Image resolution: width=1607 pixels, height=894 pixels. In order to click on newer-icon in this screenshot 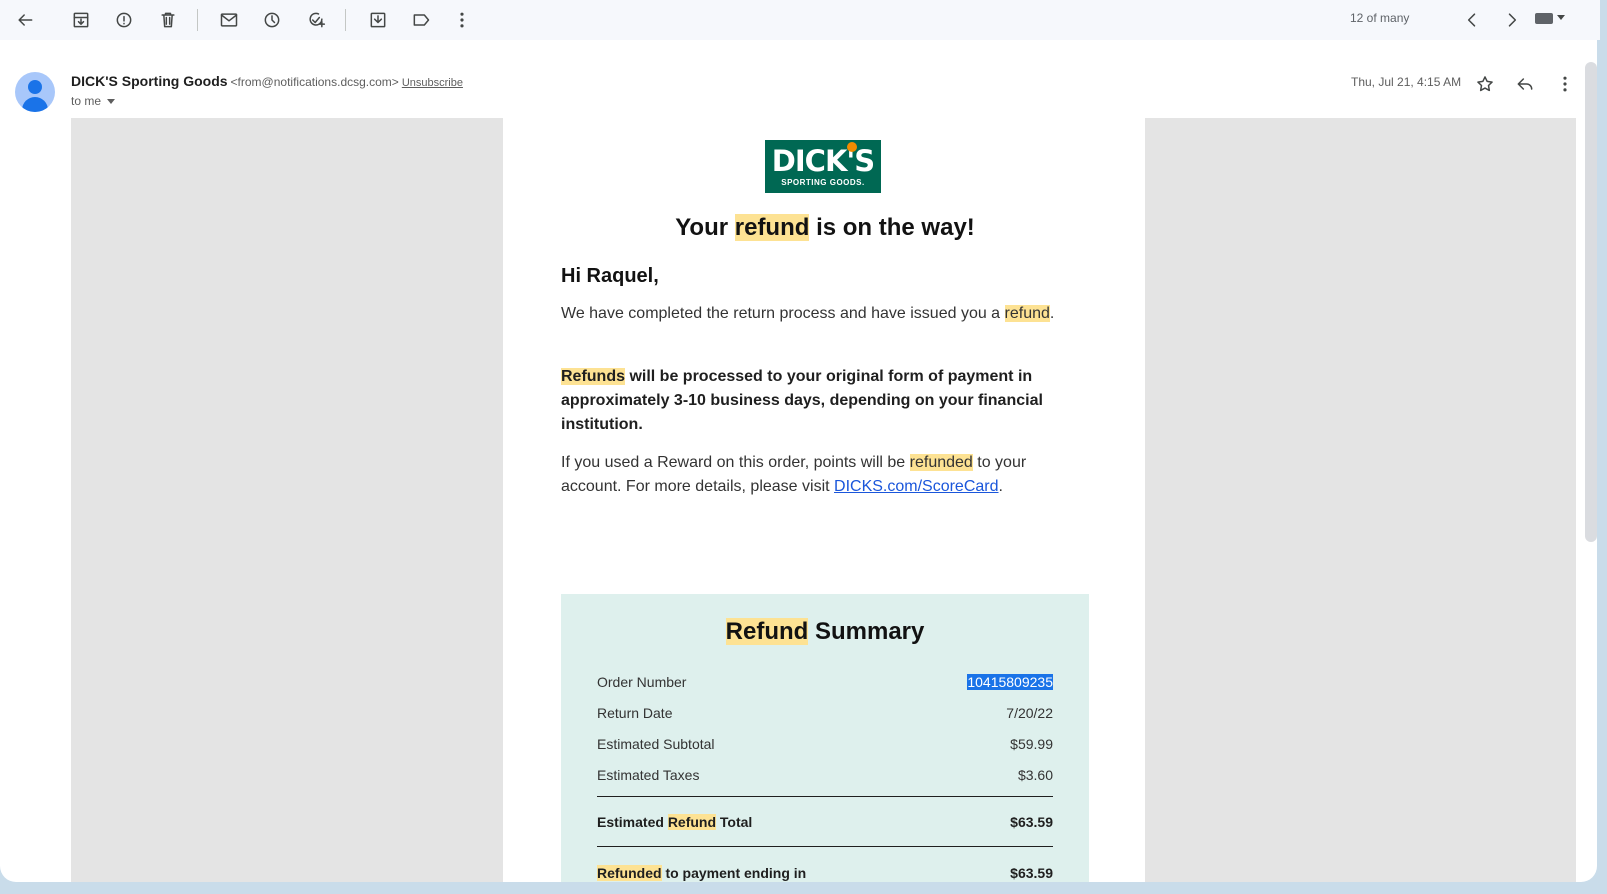, I will do `click(1472, 20)`.